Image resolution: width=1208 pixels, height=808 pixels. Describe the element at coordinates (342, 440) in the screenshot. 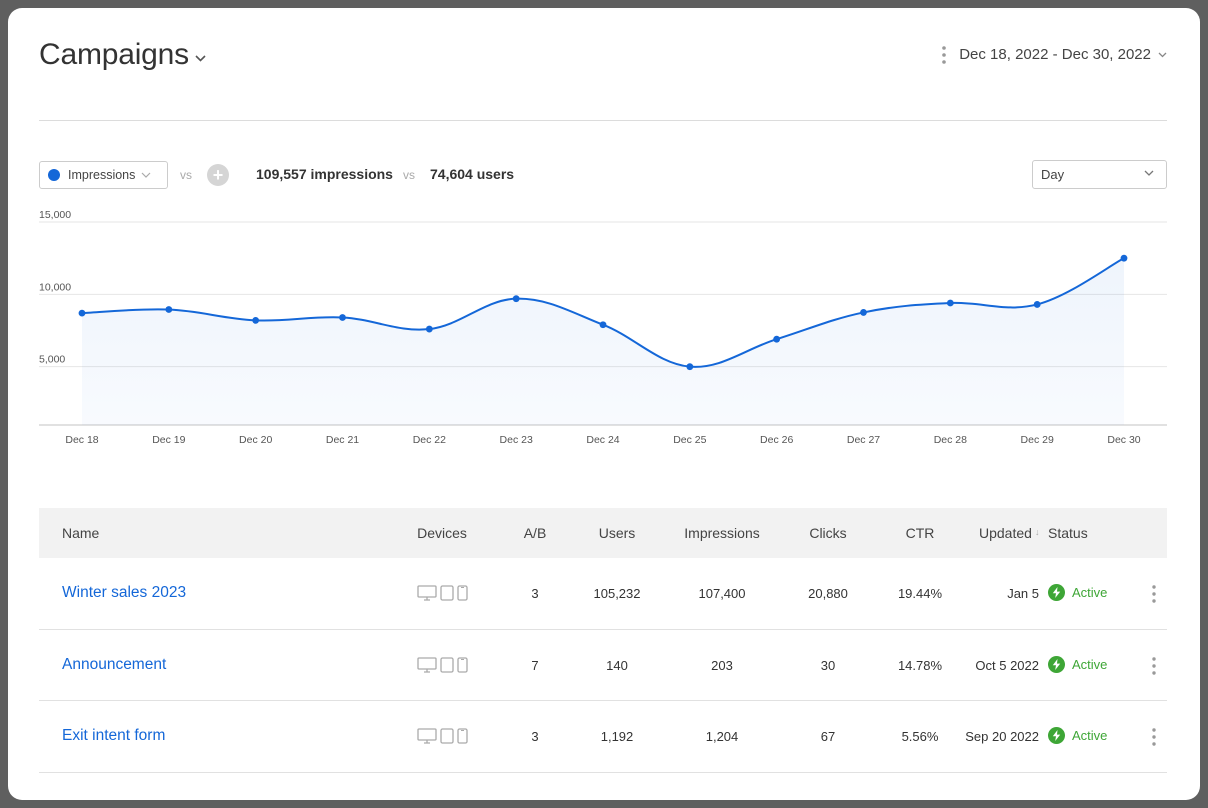

I see `x-tick-label: Dec 21` at that location.